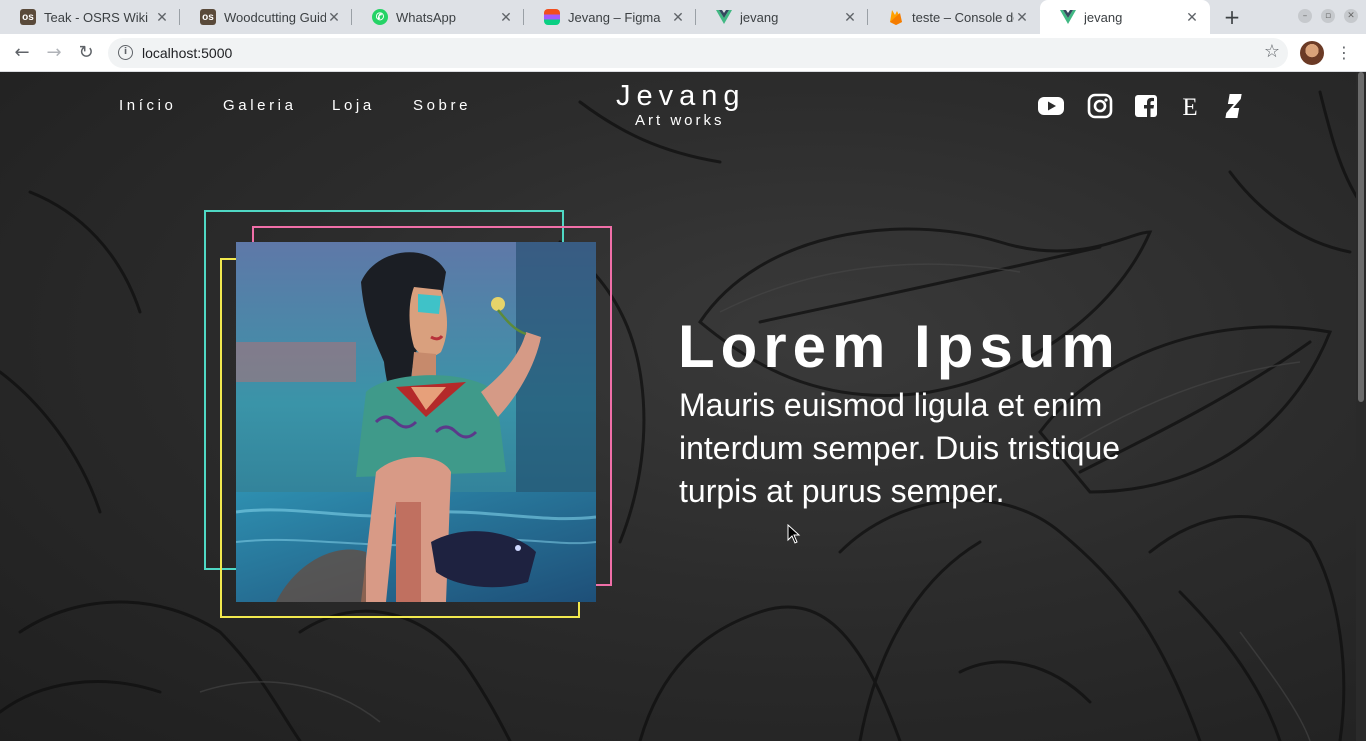  What do you see at coordinates (1361, 237) in the screenshot?
I see `scrollbar-thumb` at bounding box center [1361, 237].